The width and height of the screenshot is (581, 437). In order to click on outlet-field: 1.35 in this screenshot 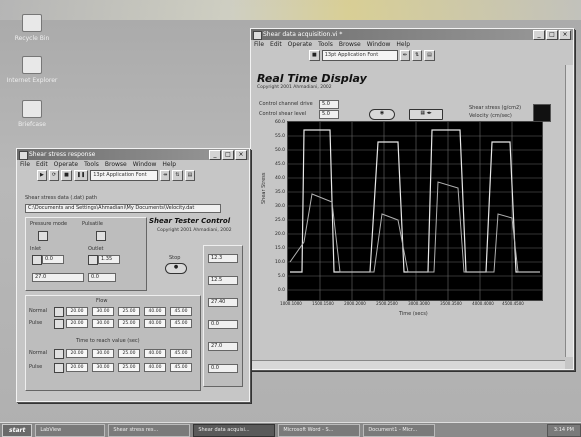, I will do `click(109, 259)`.